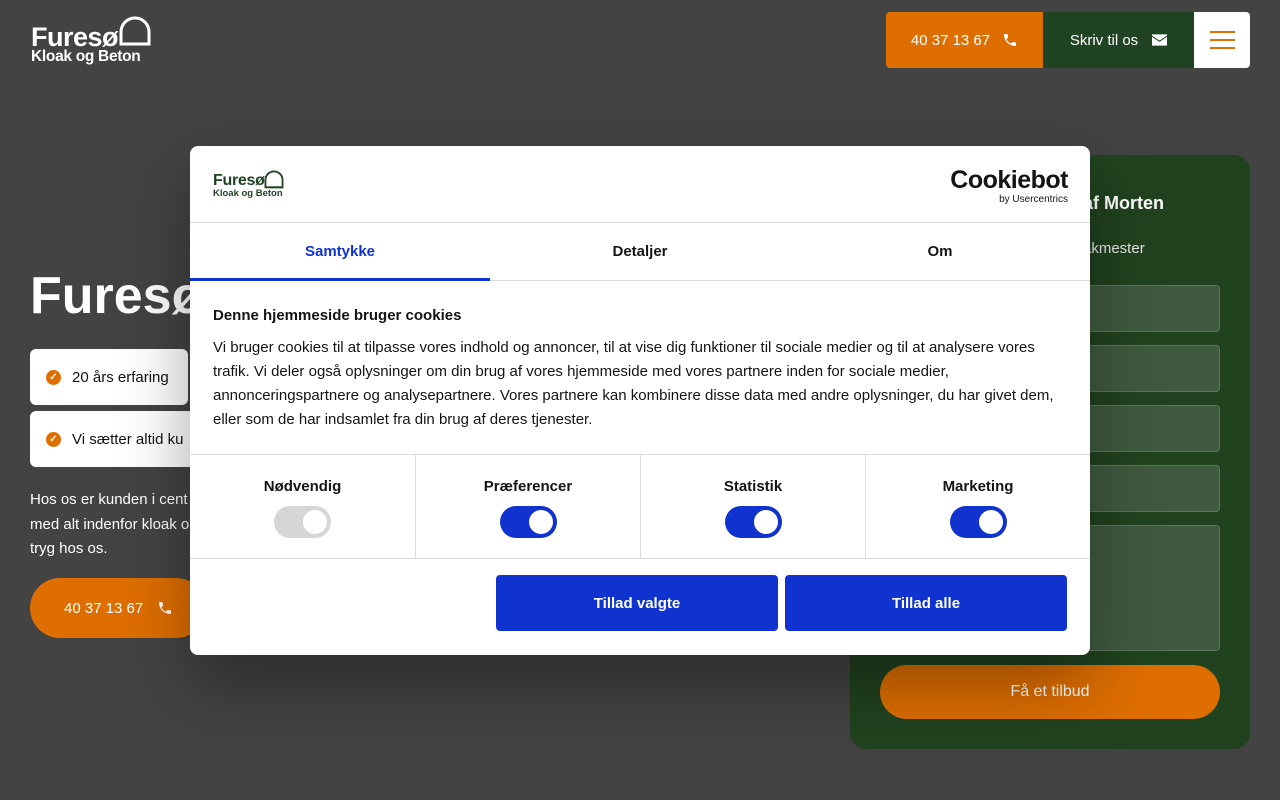 Image resolution: width=1280 pixels, height=800 pixels. Describe the element at coordinates (109, 499) in the screenshot. I see `hero-text-line: Hos os er kunden i cent` at that location.